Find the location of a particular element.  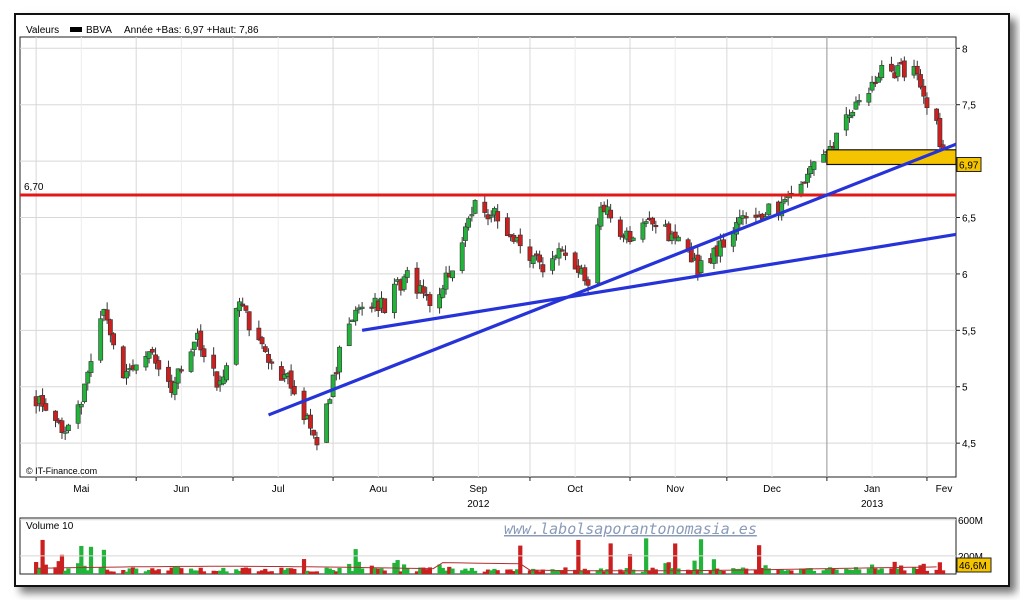

svg-text: 6,97 is located at coordinates (969, 165).